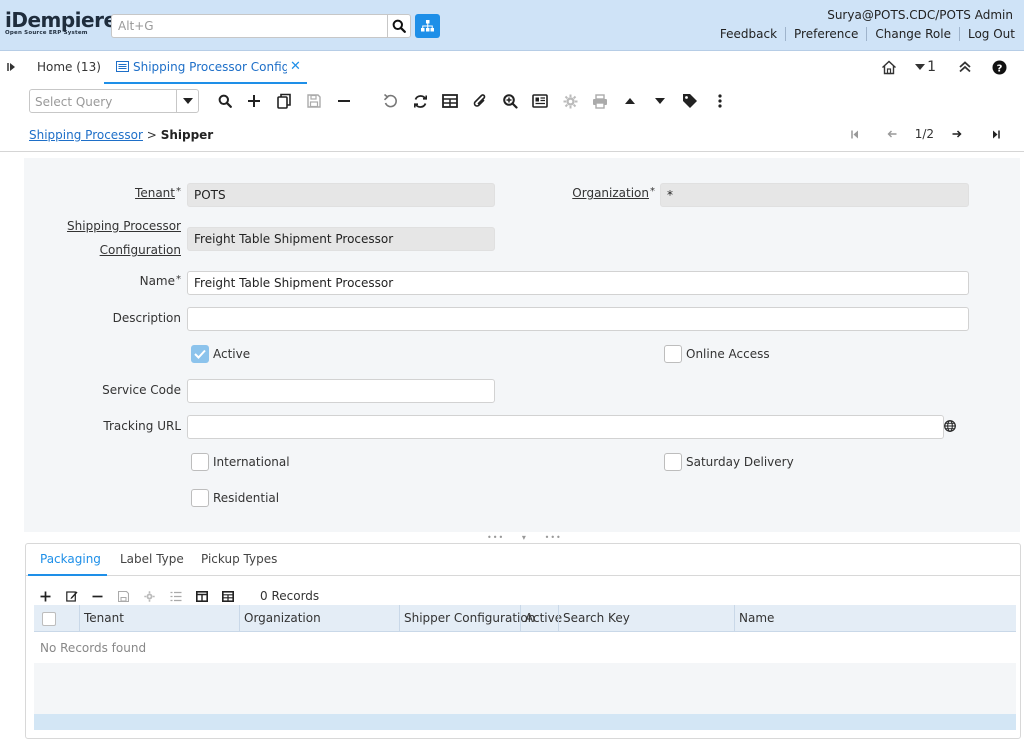 The height and width of the screenshot is (741, 1024). Describe the element at coordinates (578, 283) in the screenshot. I see `name-field: Freight Table Shipment Processor` at that location.